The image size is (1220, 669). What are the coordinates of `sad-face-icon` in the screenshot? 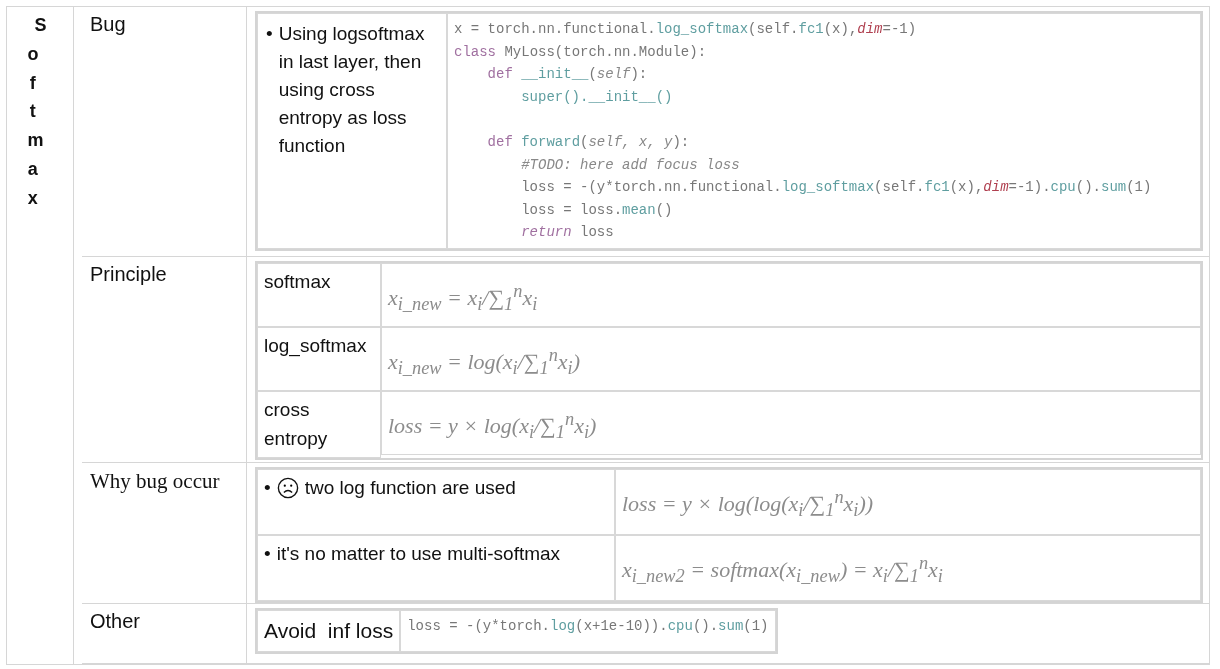 It's located at (287, 488).